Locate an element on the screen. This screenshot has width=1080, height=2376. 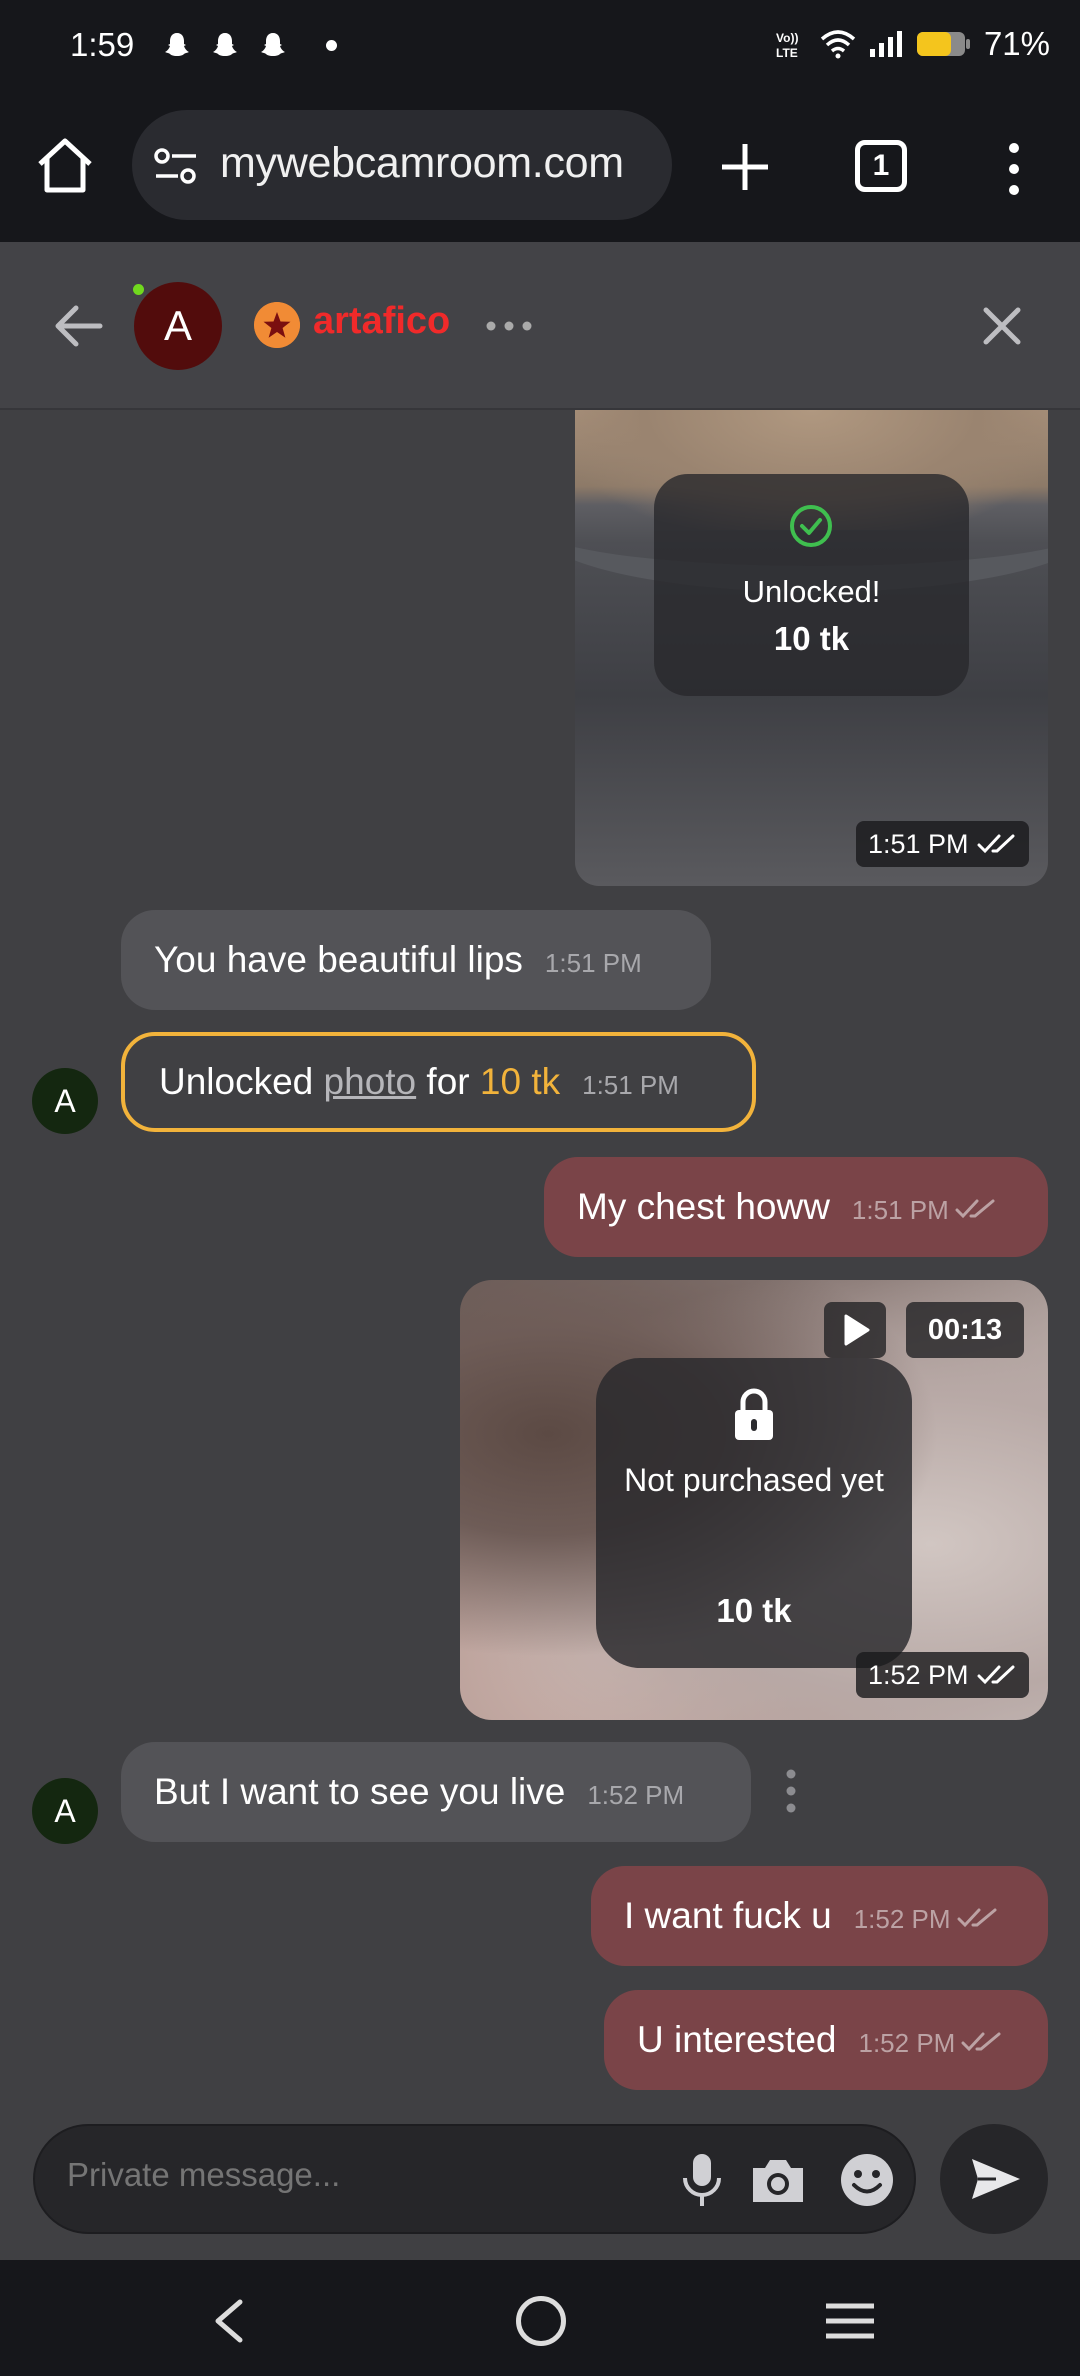
overflow-menu-icon is located at coordinates (1014, 169).